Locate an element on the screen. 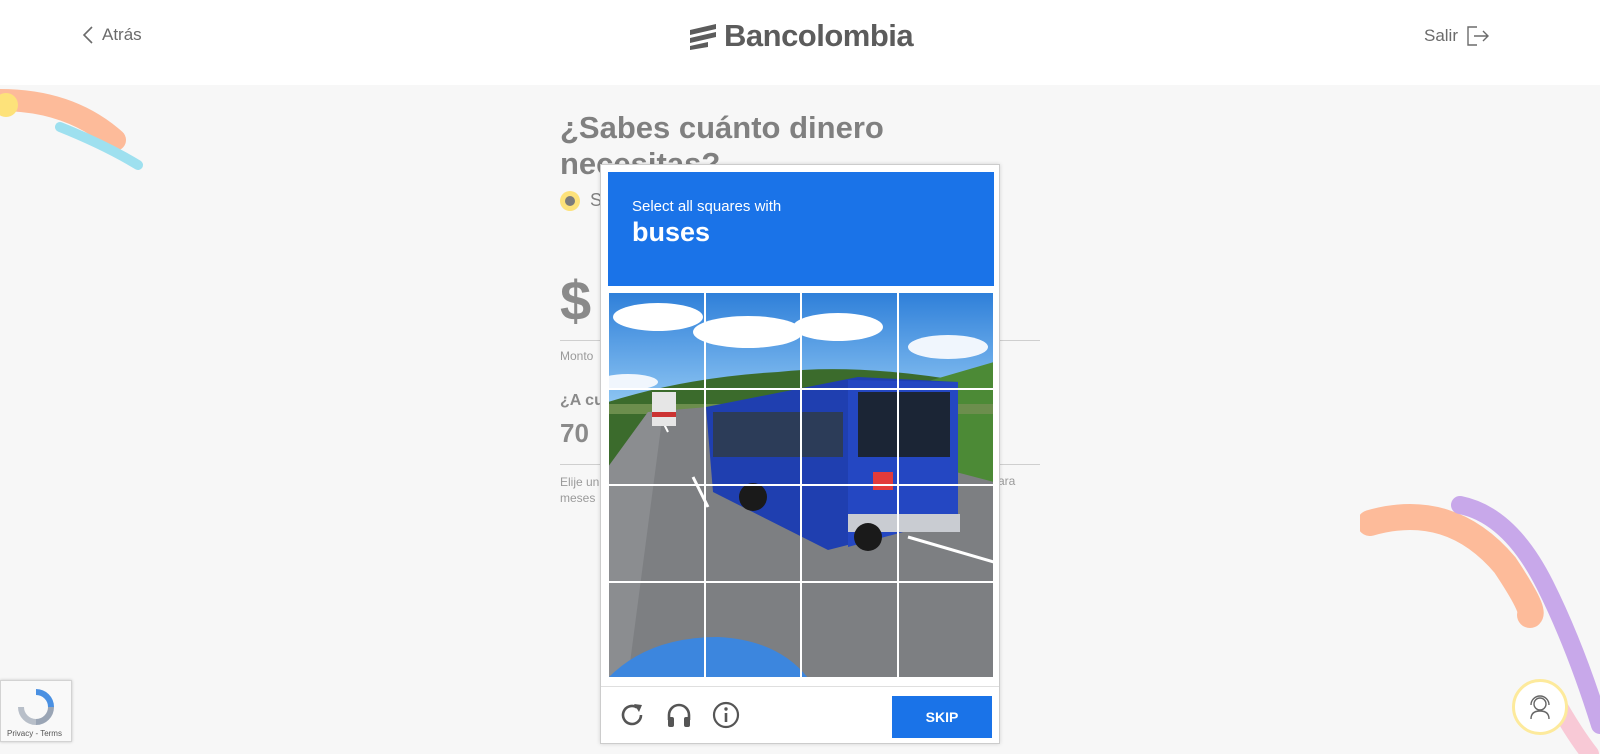  support-agent-icon is located at coordinates (1540, 707).